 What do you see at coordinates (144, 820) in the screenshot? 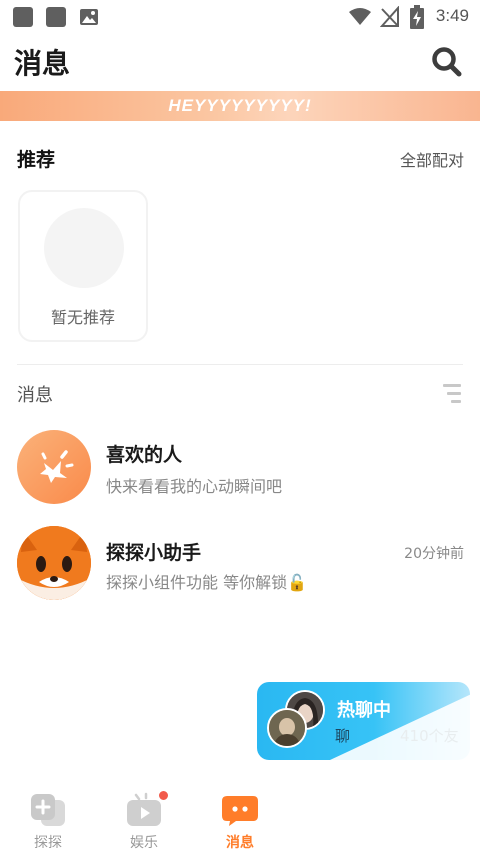
I see `tab-entertainment: 娱乐` at bounding box center [144, 820].